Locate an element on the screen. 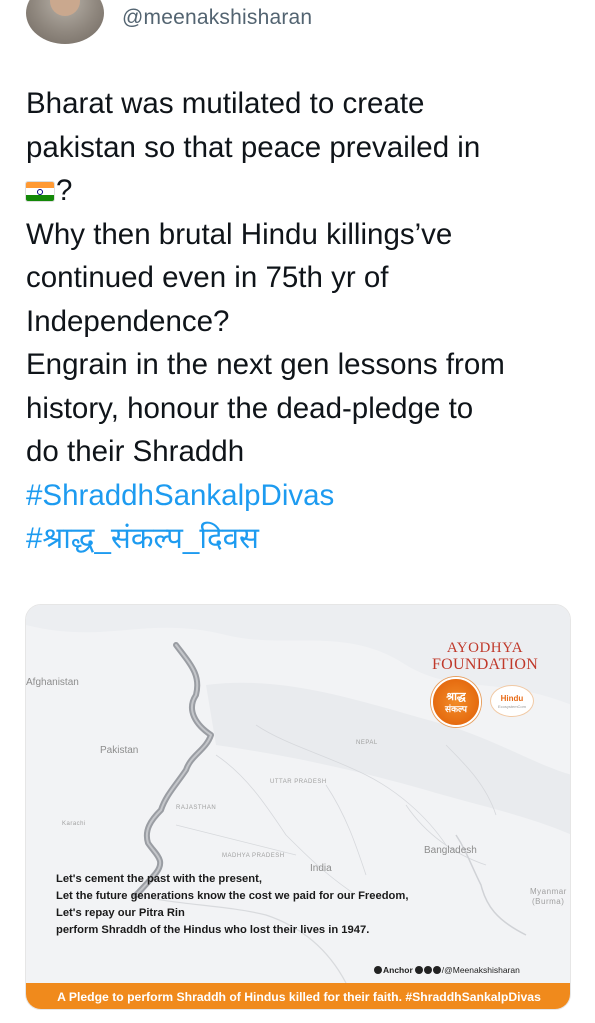 The height and width of the screenshot is (1023, 595). map-label-pakistan: Pakistan is located at coordinates (119, 750).